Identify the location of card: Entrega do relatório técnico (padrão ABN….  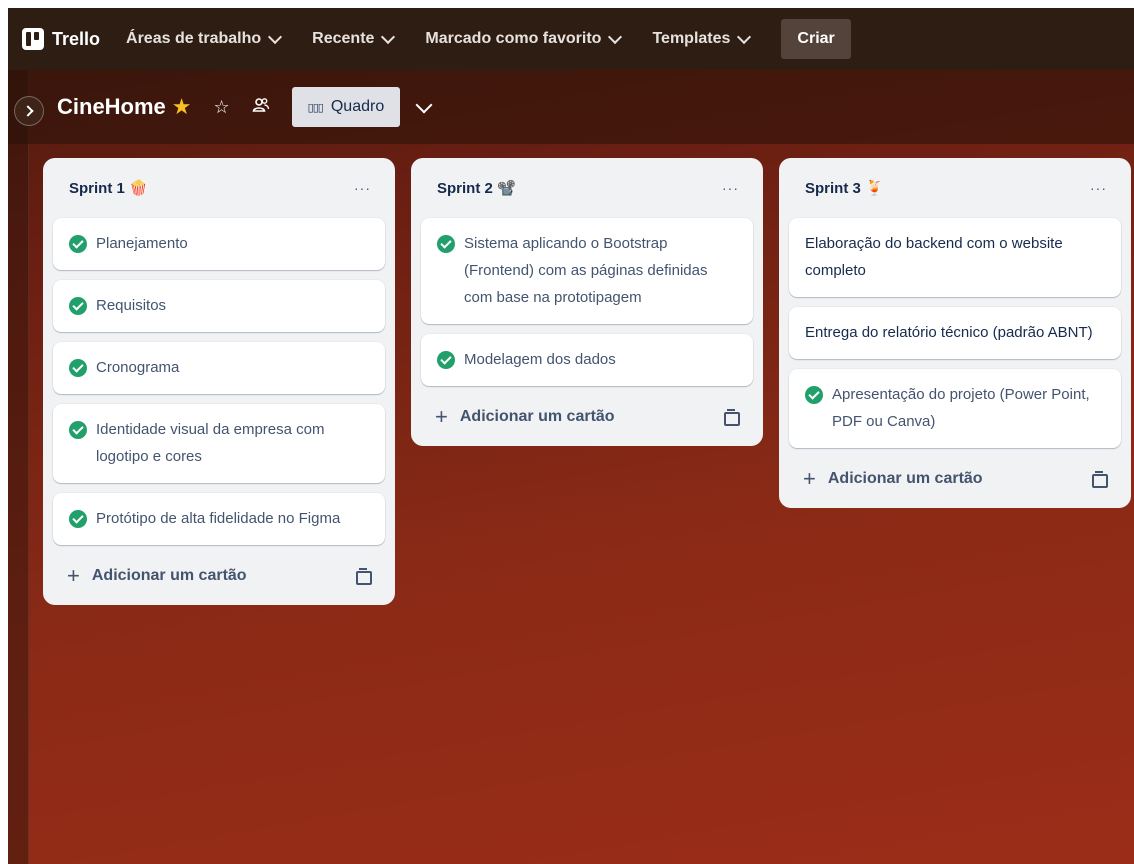
(955, 333).